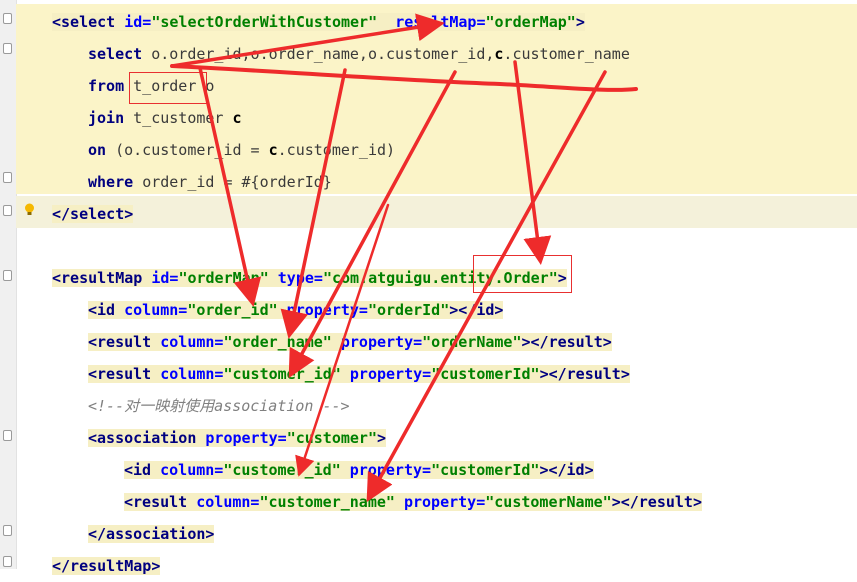 This screenshot has width=857, height=582. What do you see at coordinates (93, 214) in the screenshot?
I see `code-line-select-close: </select>` at bounding box center [93, 214].